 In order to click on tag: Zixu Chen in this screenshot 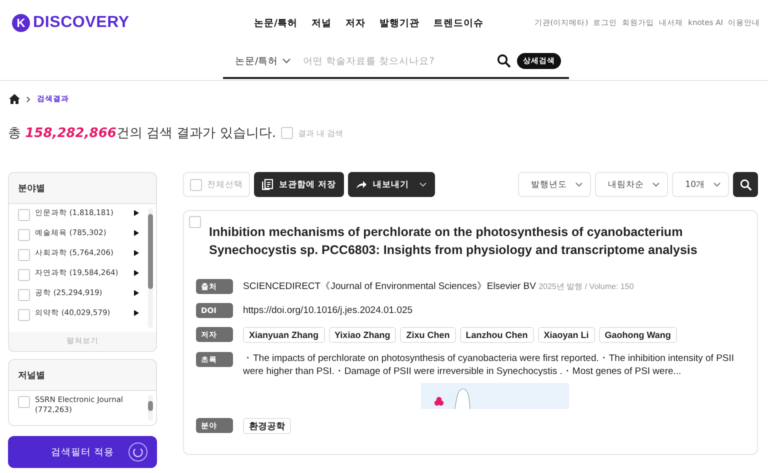, I will do `click(428, 335)`.